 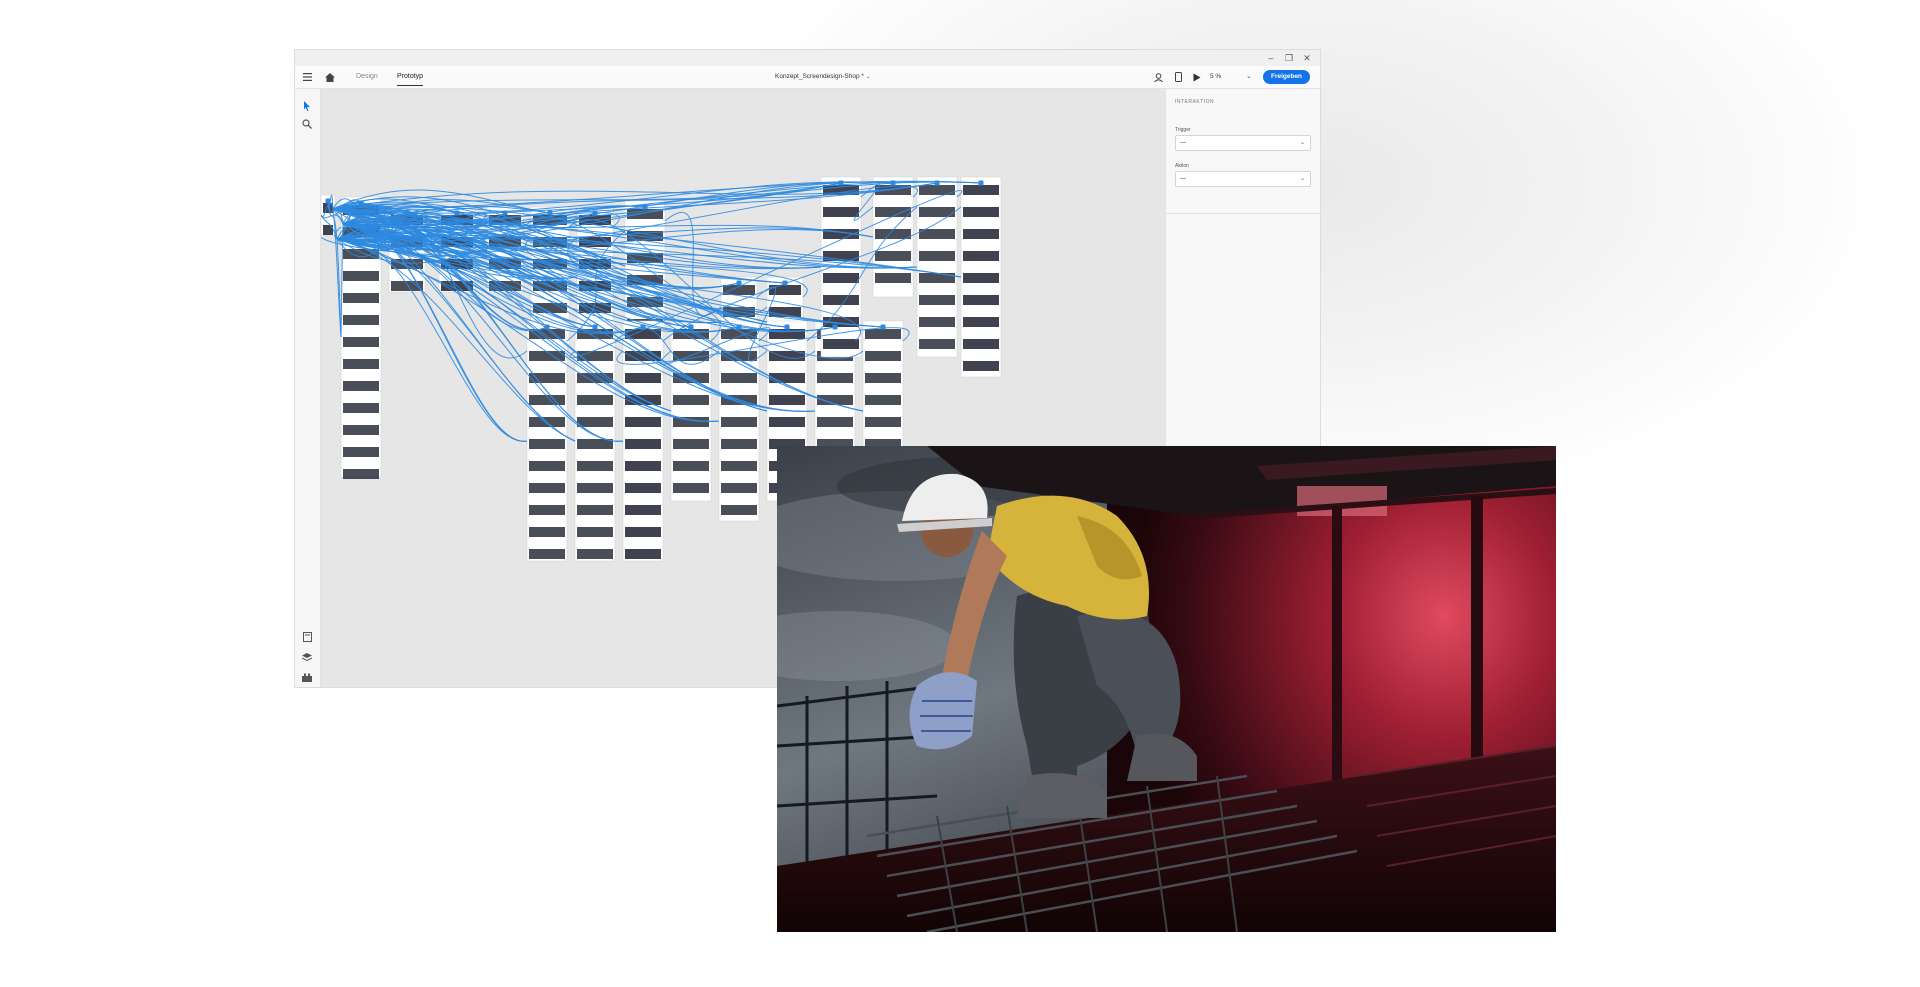 I want to click on document-title: Konzept_Screendesign-Shop * ⌄, so click(x=823, y=77).